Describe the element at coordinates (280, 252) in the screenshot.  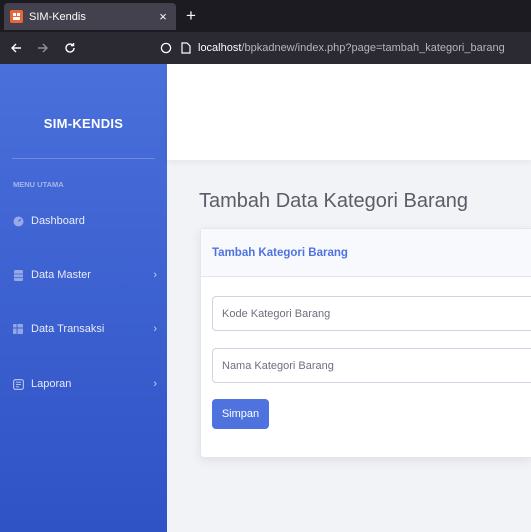
I see `card-title: Tambah Kategori Barang` at that location.